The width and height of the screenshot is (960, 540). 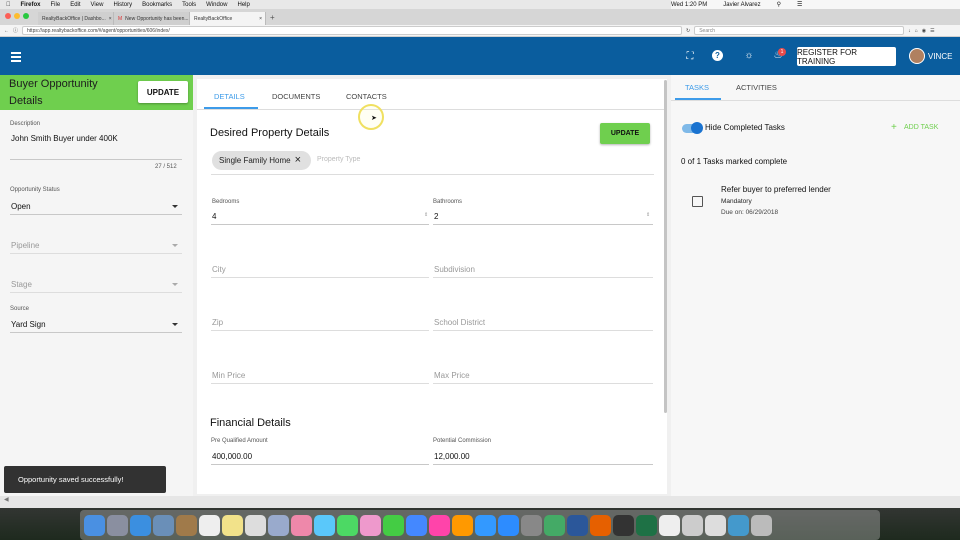 What do you see at coordinates (715, 525) in the screenshot?
I see `window-icon` at bounding box center [715, 525].